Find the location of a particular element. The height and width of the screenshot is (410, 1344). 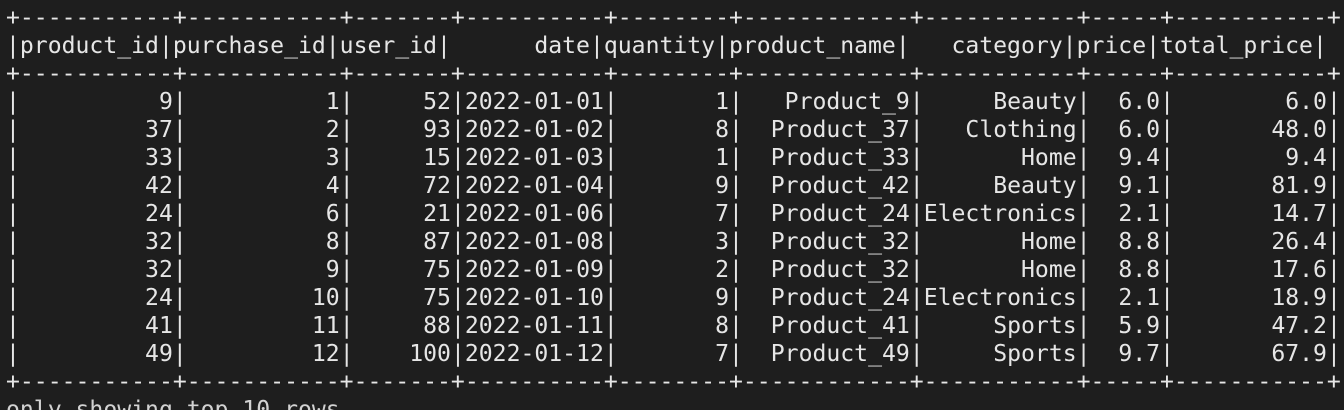

table-cell-purchase-id: 10 is located at coordinates (263, 298).